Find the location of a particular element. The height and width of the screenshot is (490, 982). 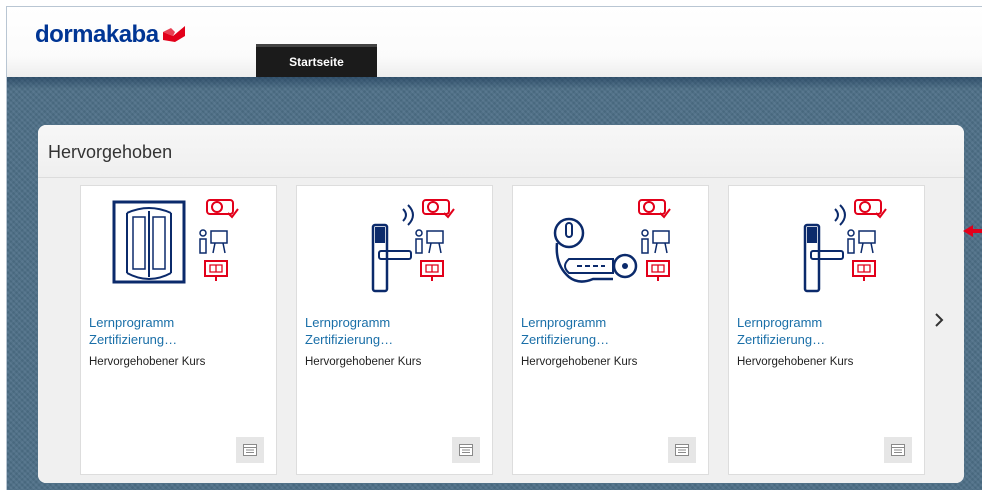

featured-panel-header: Hervorgehoben is located at coordinates (501, 151).